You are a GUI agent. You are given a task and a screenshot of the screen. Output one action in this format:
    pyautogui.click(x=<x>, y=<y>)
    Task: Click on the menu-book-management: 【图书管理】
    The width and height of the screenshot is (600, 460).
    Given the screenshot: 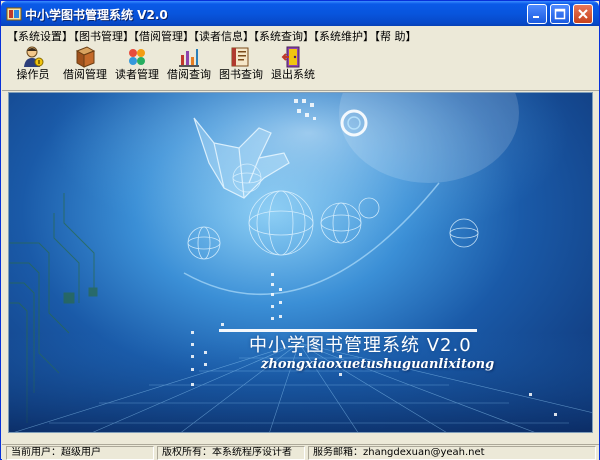 What is the action you would take?
    pyautogui.click(x=101, y=36)
    